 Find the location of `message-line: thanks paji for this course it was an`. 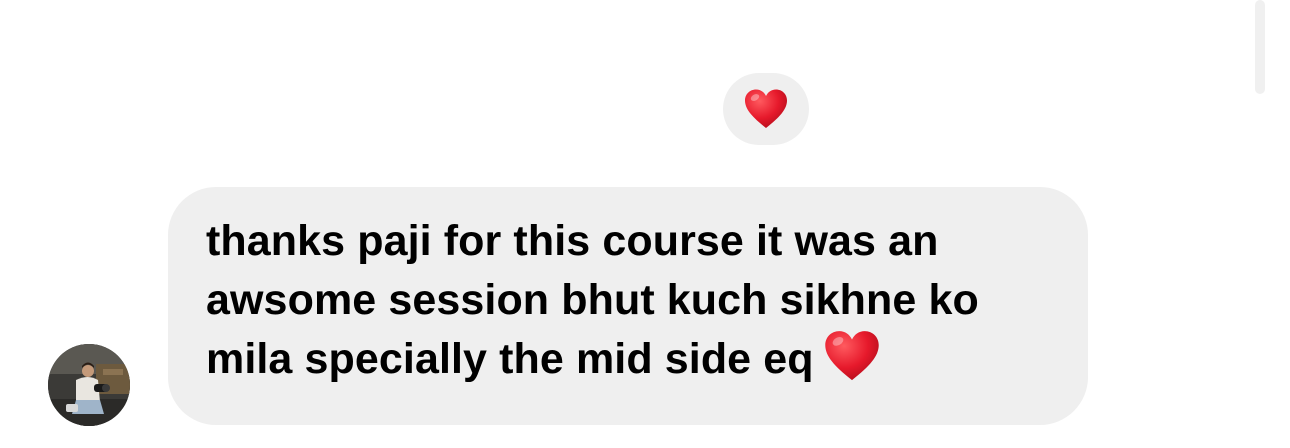

message-line: thanks paji for this course it was an is located at coordinates (572, 241).